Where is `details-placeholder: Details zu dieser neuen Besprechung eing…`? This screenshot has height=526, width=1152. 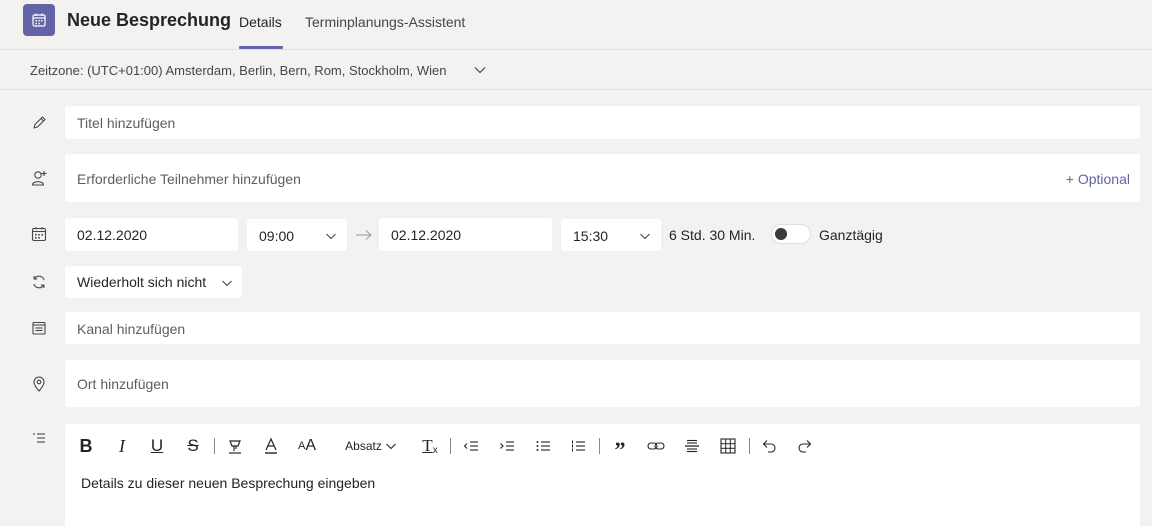
details-placeholder: Details zu dieser neuen Besprechung eing… is located at coordinates (228, 483).